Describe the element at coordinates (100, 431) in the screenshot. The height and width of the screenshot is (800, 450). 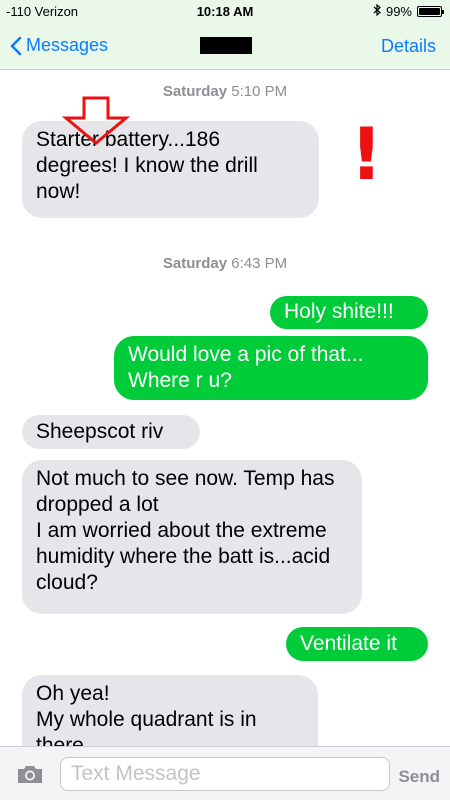
I see `message-text: Sheepscot riv` at that location.